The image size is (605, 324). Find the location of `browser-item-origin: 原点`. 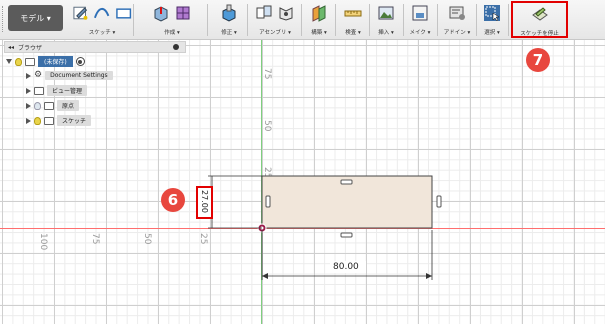

browser-item-origin: 原点 is located at coordinates (53, 105).